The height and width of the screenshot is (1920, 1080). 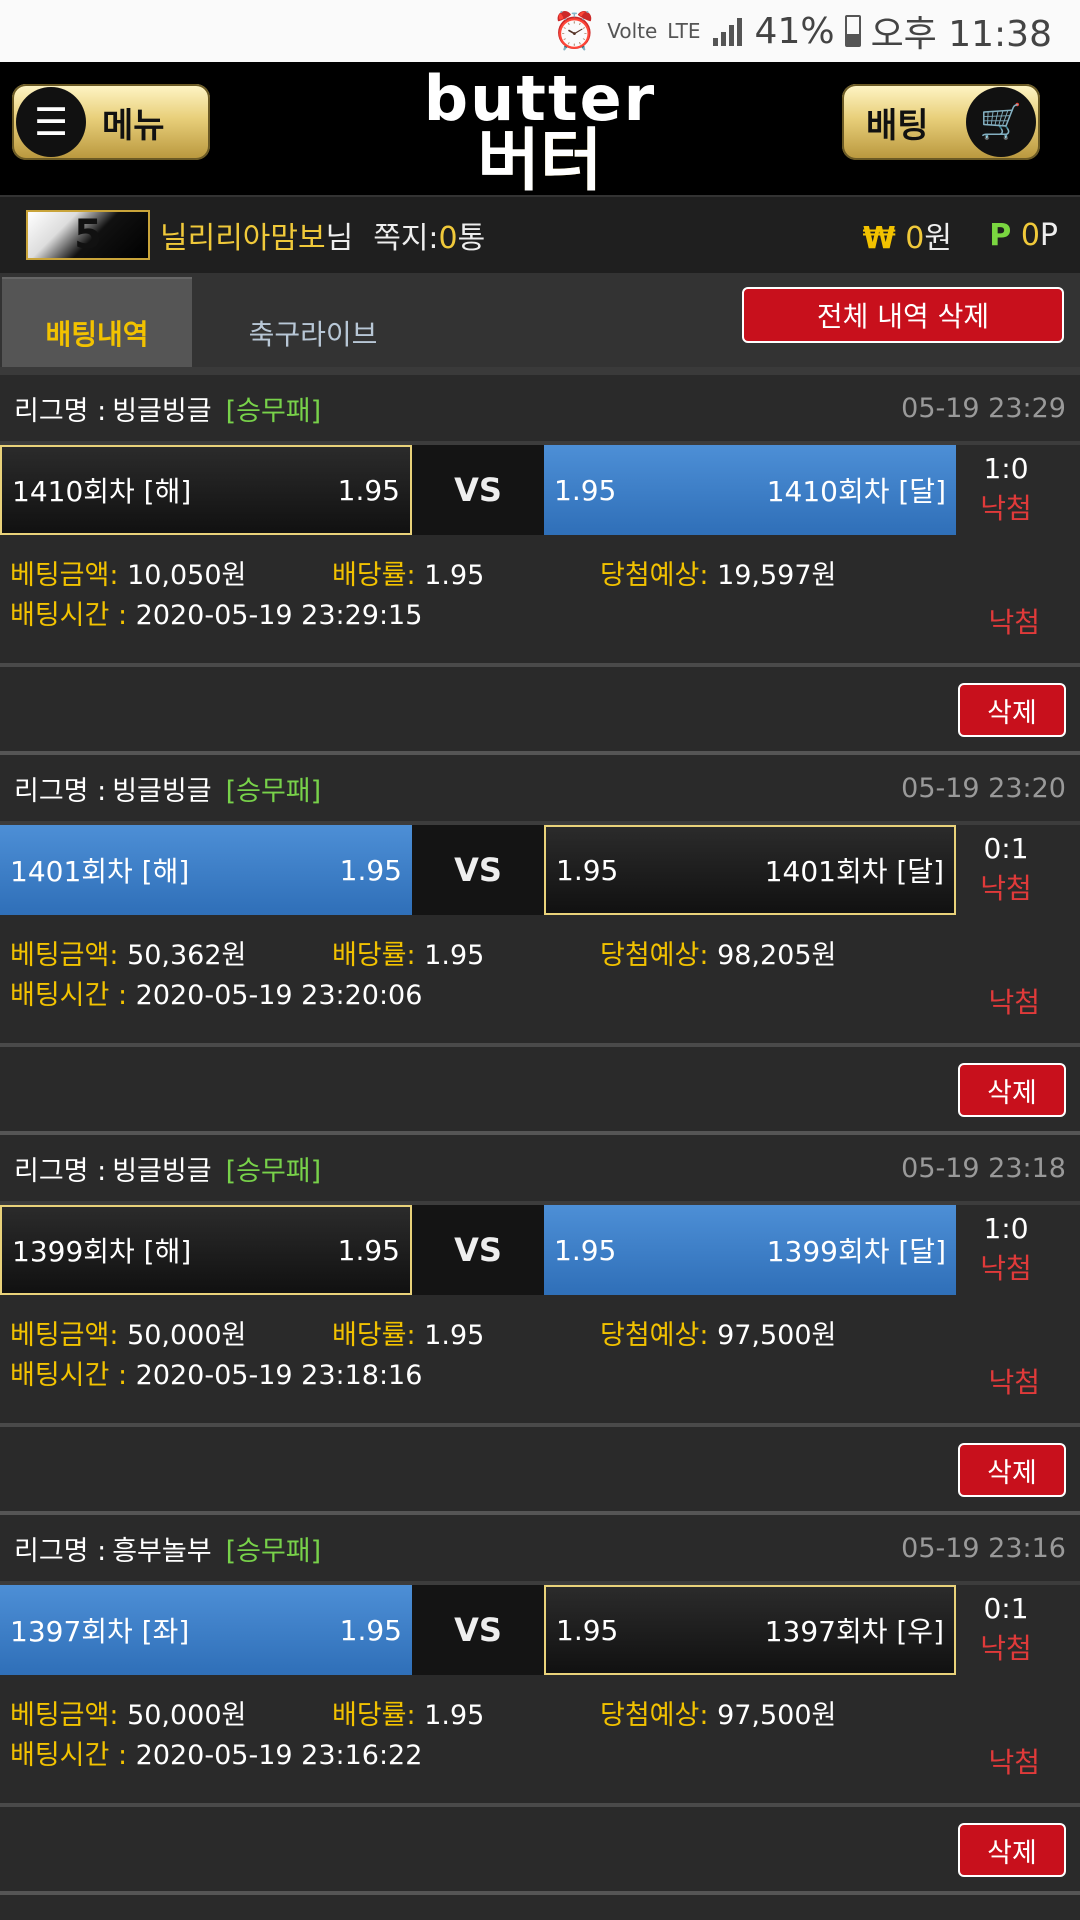 I want to click on username: 닐리리아맘보, so click(x=243, y=235).